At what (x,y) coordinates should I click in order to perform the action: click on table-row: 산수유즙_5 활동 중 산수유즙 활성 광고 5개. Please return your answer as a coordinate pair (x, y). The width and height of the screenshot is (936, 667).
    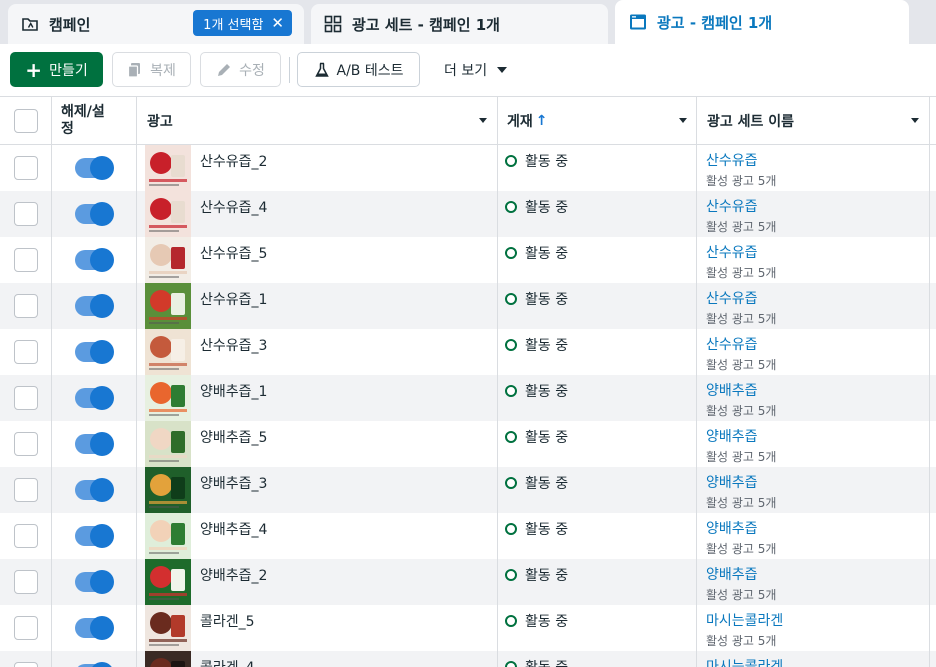
    Looking at the image, I should click on (468, 260).